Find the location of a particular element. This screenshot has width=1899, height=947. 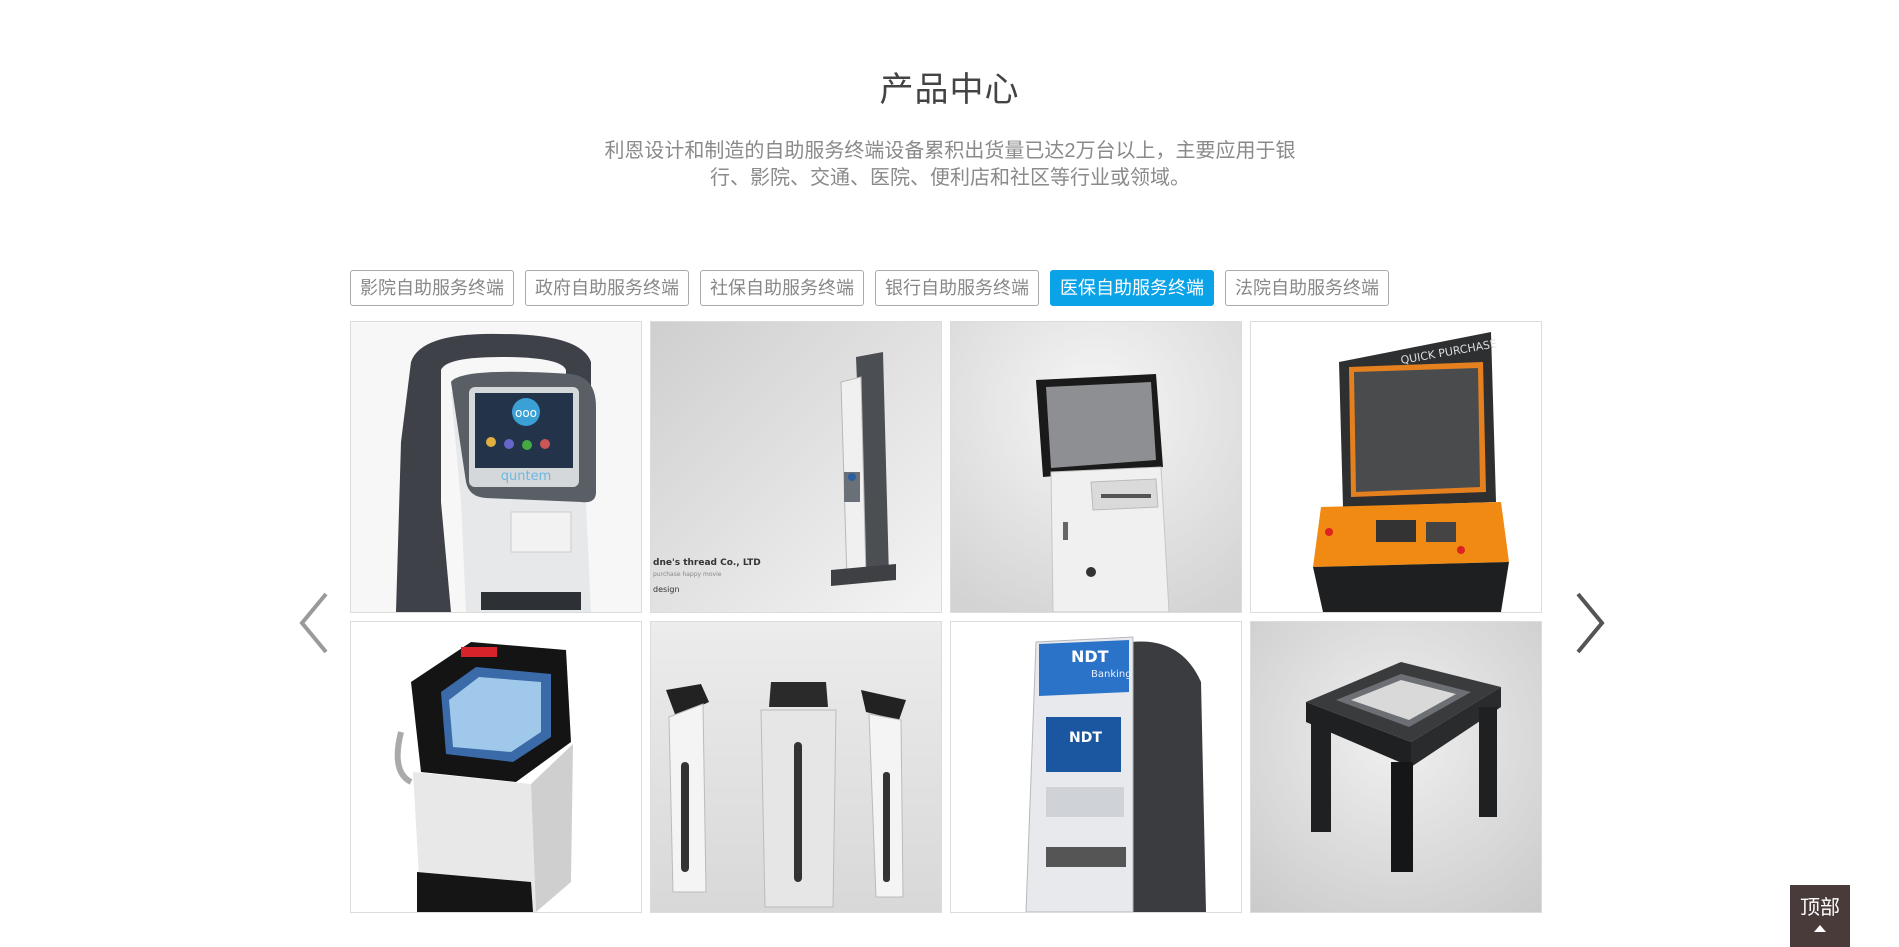

tab-bank-terminal: 银行自助服务终端 is located at coordinates (957, 288).